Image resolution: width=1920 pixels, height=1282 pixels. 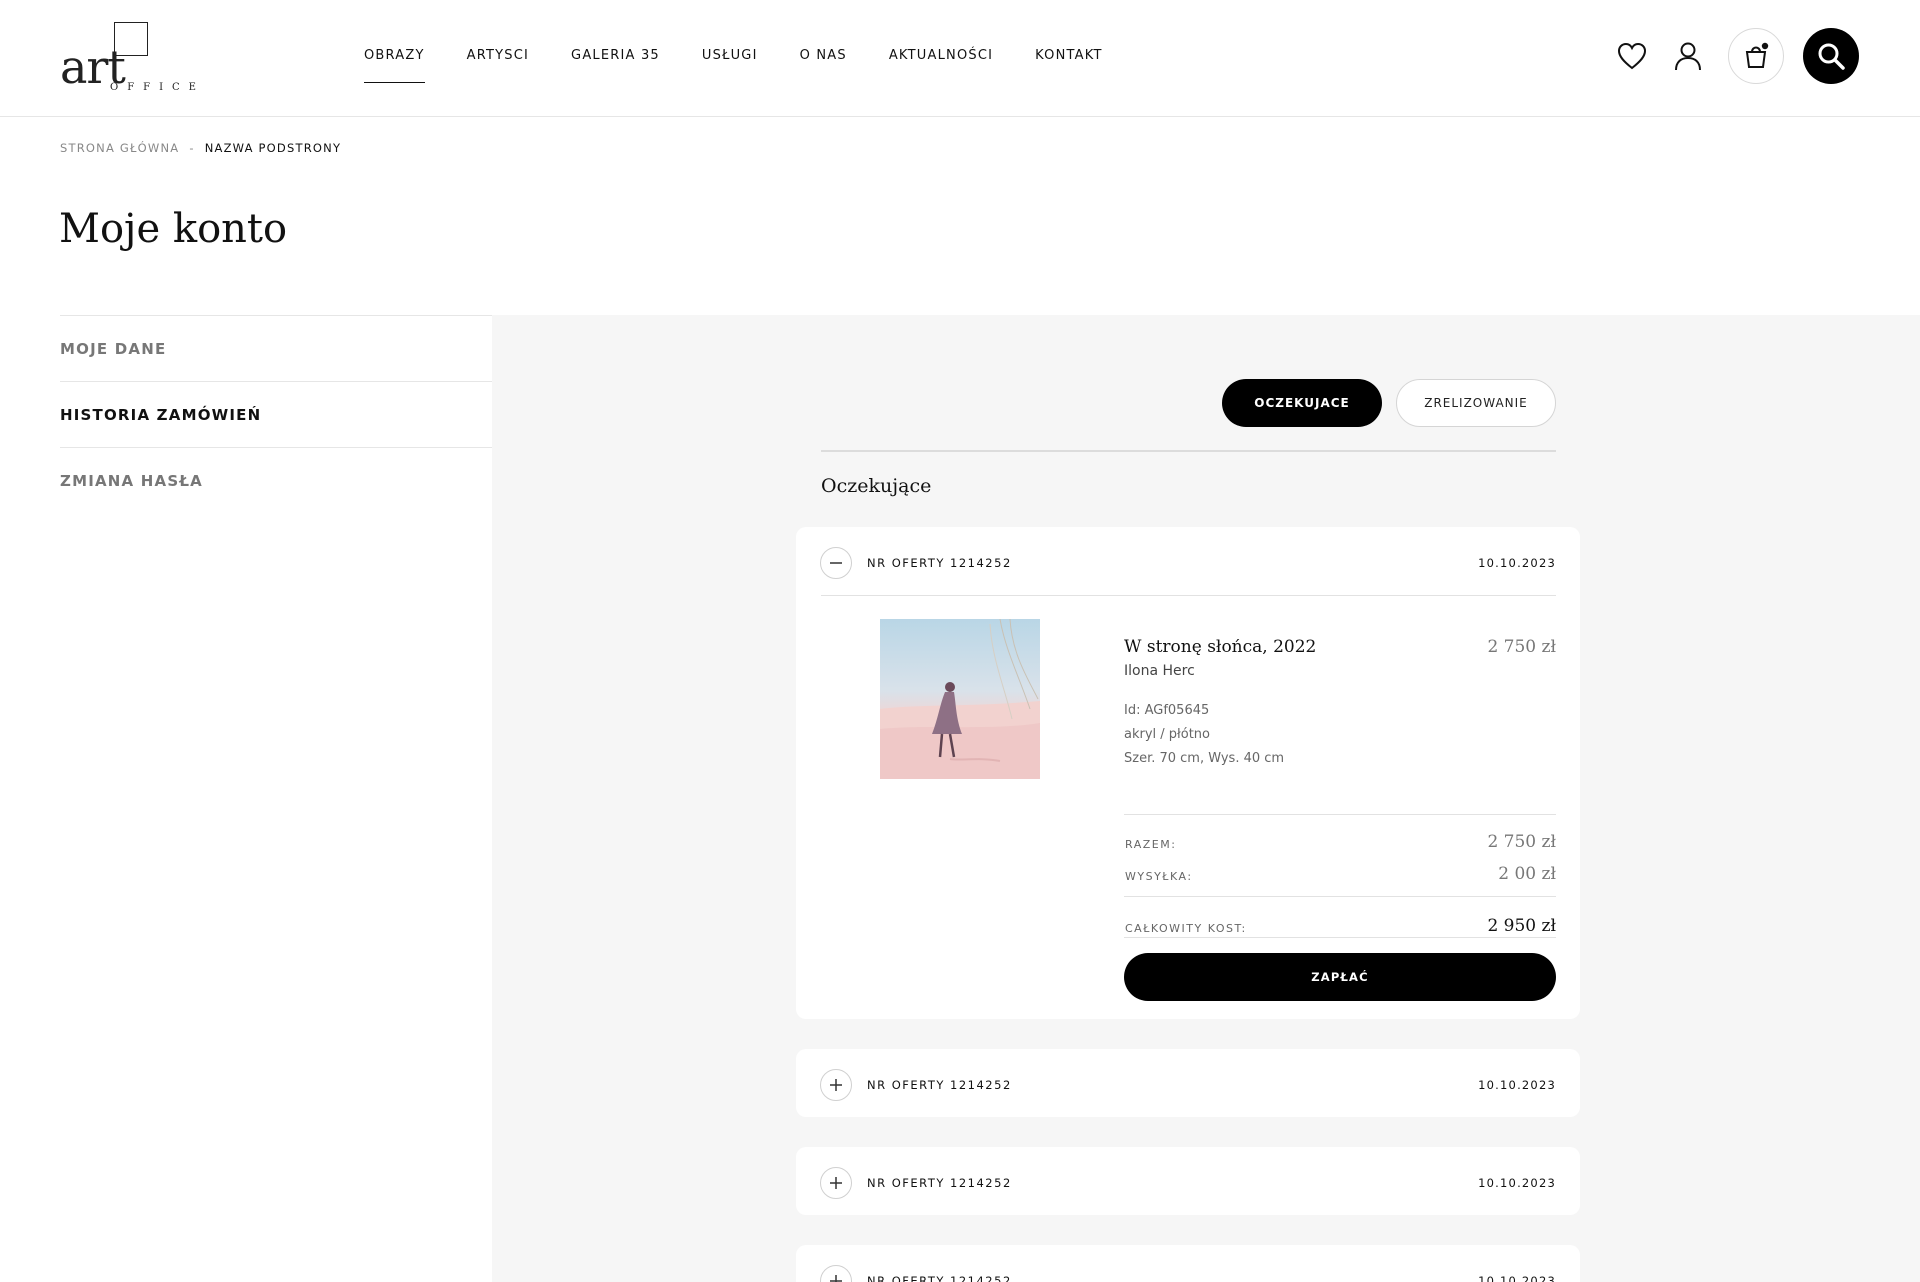 I want to click on painting-image, so click(x=960, y=699).